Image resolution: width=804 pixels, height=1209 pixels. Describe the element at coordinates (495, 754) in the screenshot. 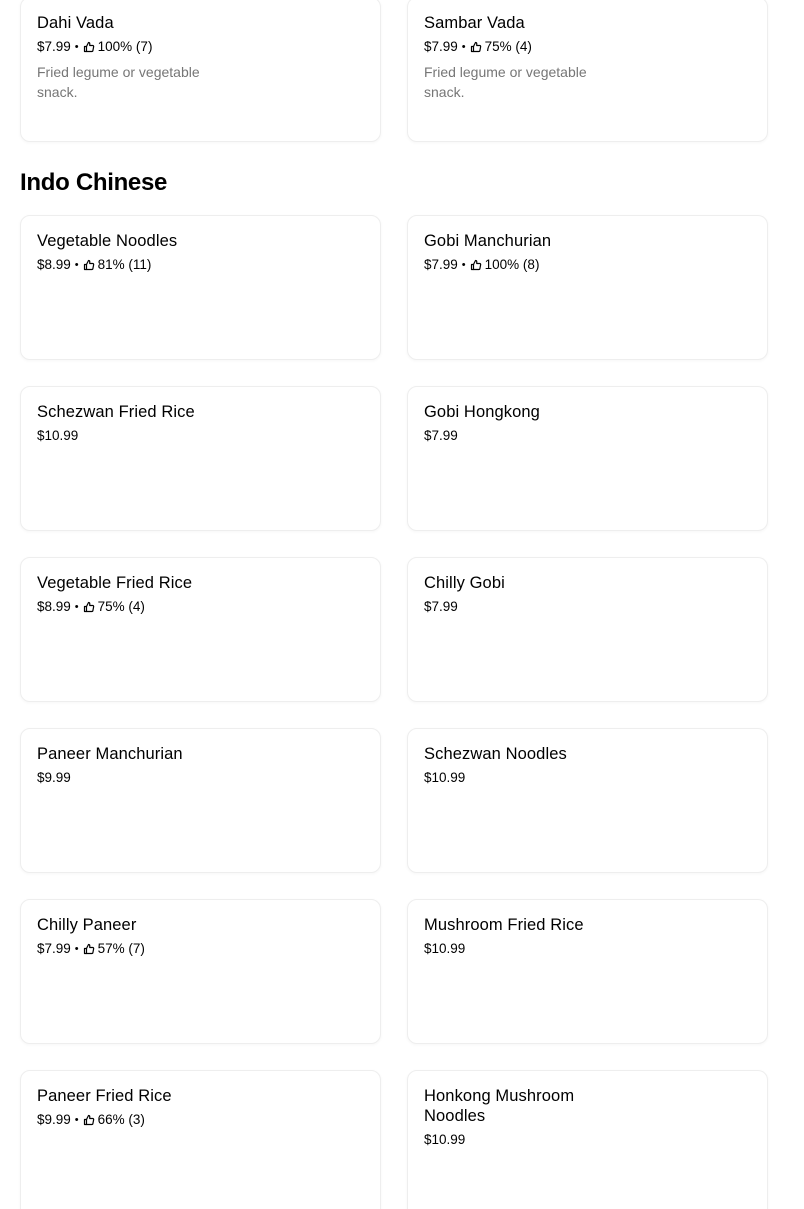

I see `item-name: Schezwan Noodles` at that location.